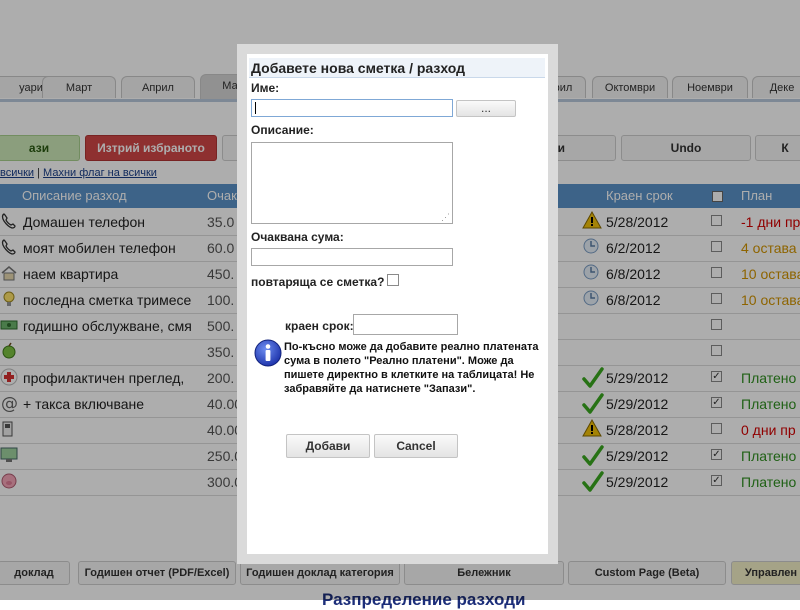  What do you see at coordinates (255, 108) in the screenshot?
I see `text-cursor` at bounding box center [255, 108].